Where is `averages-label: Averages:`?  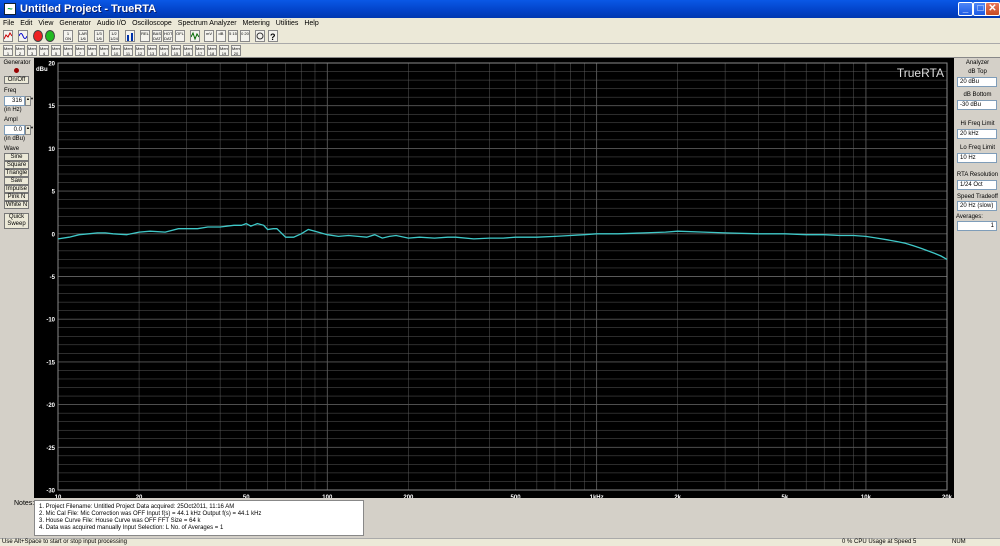 averages-label: Averages: is located at coordinates (969, 217).